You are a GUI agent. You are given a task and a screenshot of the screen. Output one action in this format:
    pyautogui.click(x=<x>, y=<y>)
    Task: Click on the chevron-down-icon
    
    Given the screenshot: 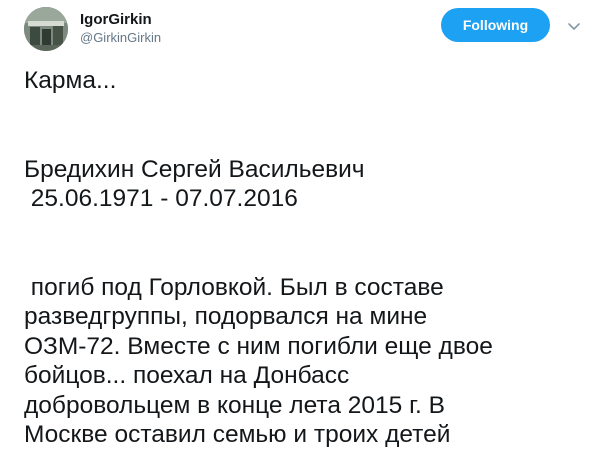 What is the action you would take?
    pyautogui.click(x=574, y=26)
    